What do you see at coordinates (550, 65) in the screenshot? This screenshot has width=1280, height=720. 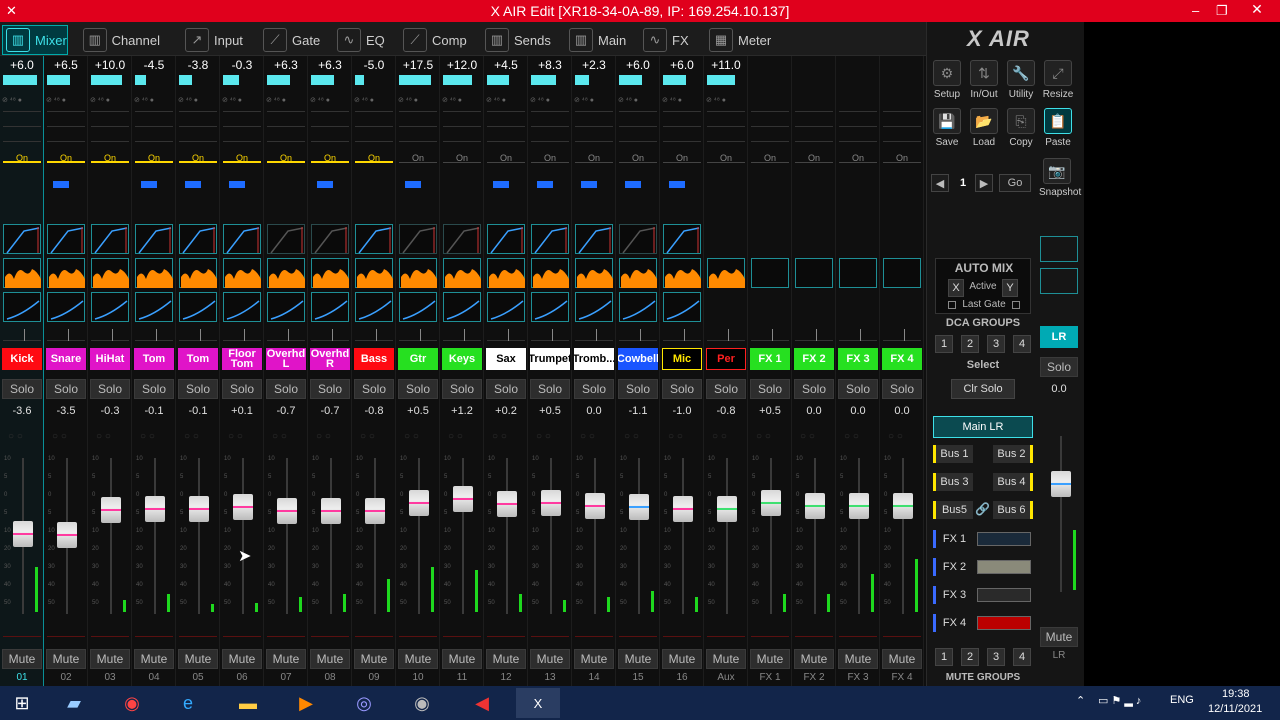 I see `trim-value: +8.3` at bounding box center [550, 65].